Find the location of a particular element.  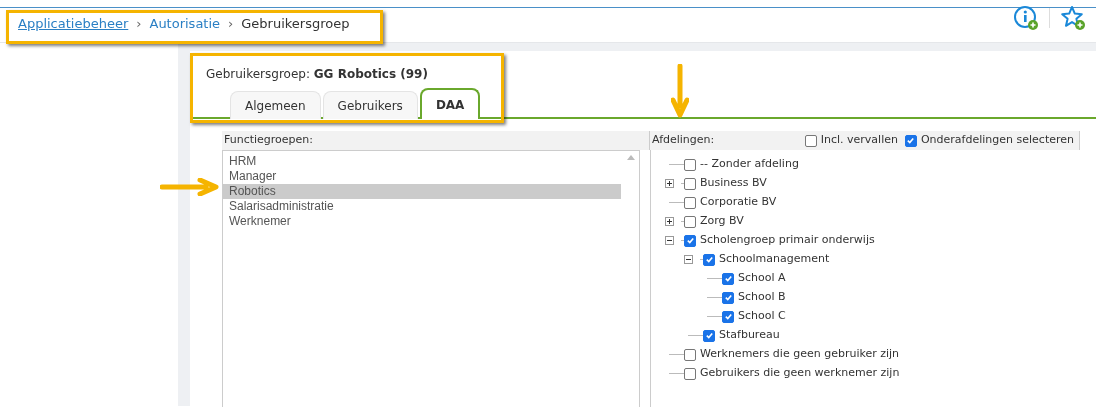

column-header: Functiegroepen: is located at coordinates (436, 140).